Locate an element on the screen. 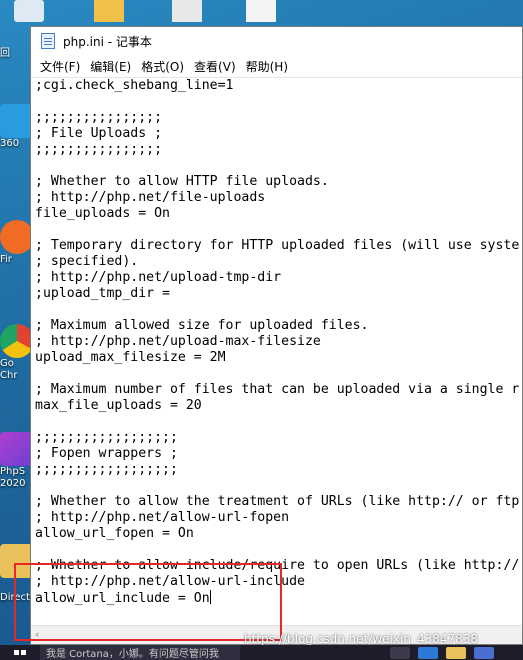 The image size is (523, 660). text-line: allow_url_fopen = On is located at coordinates (276, 534).